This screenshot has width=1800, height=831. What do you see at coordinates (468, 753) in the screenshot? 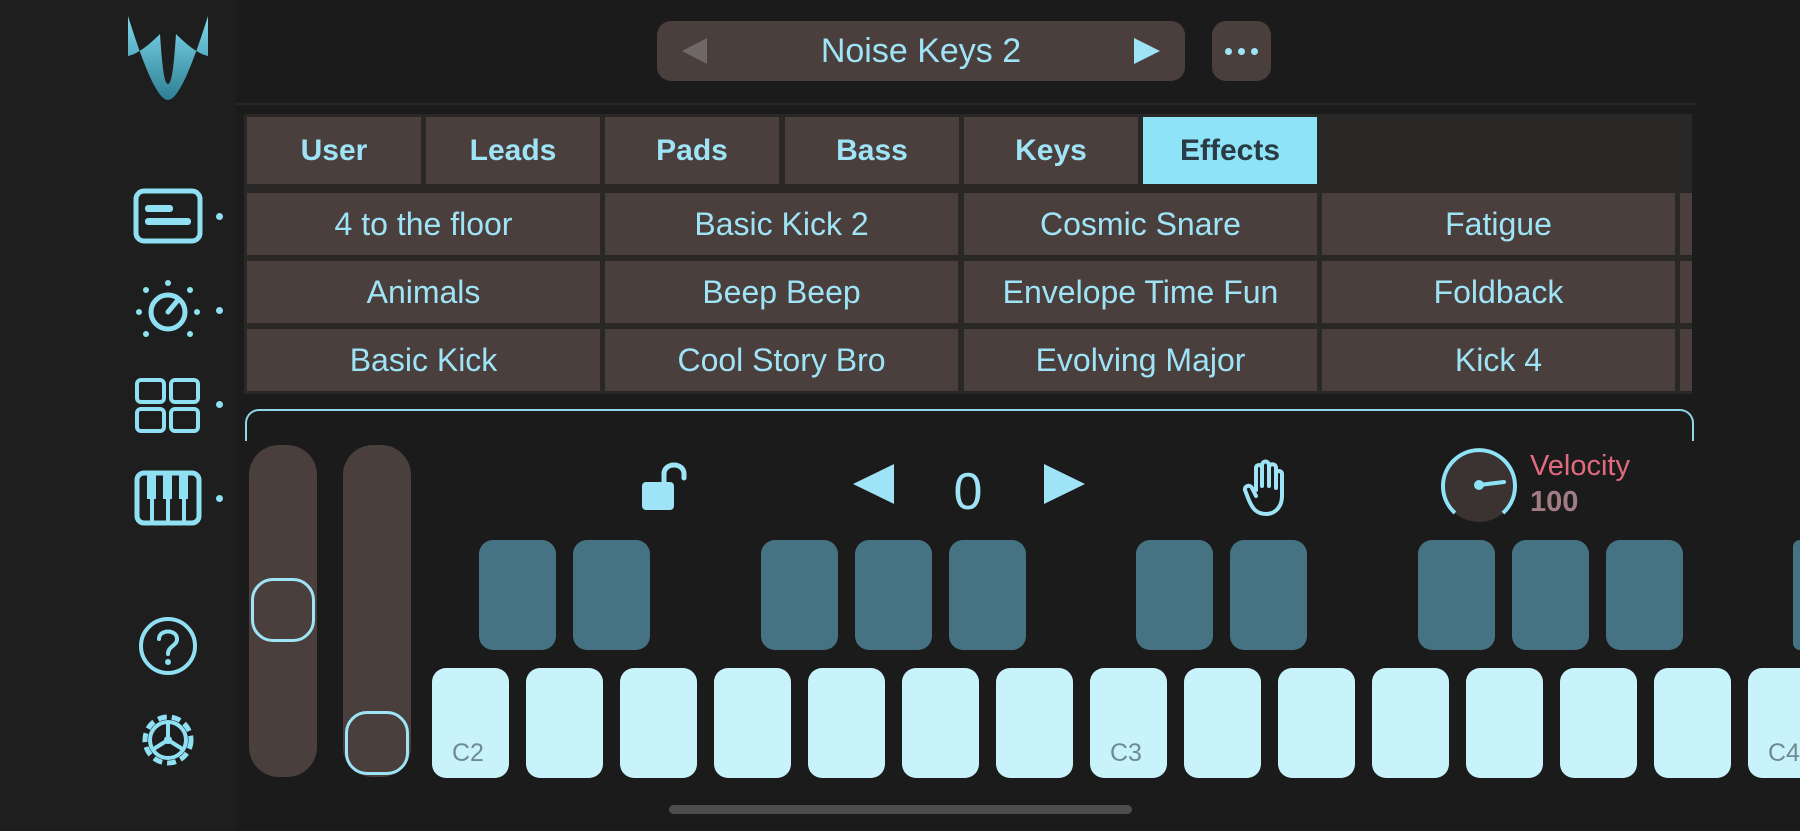
I see `key-label: C2` at bounding box center [468, 753].